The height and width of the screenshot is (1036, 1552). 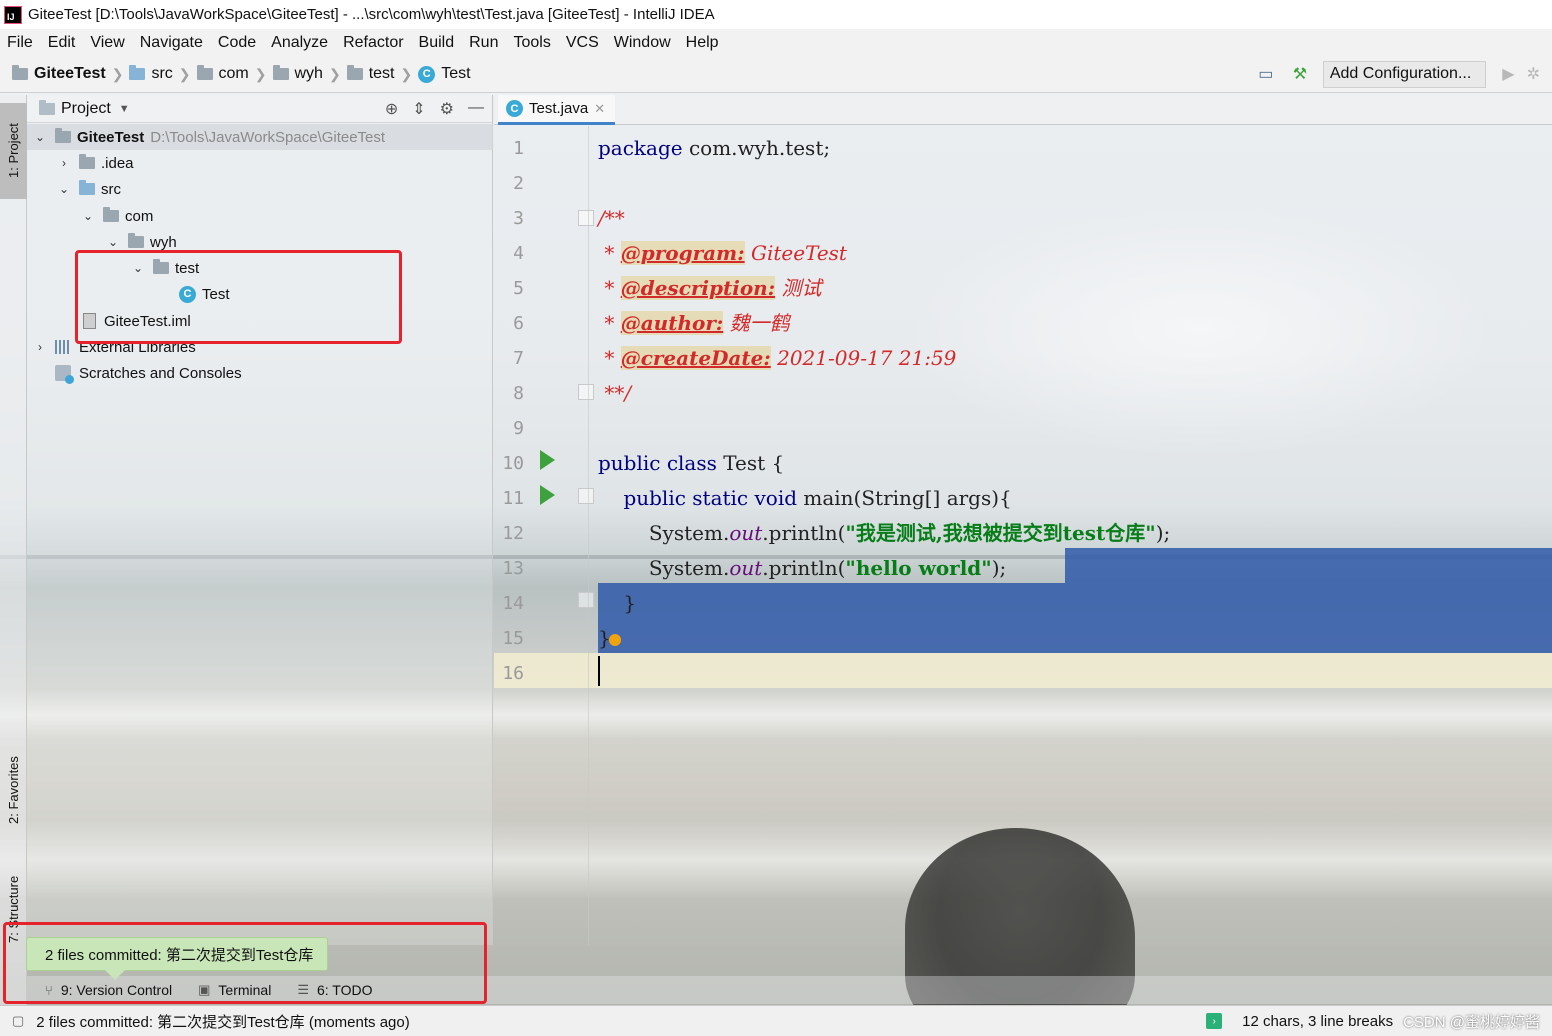 I want to click on tree-item-label: wyh, so click(x=163, y=242).